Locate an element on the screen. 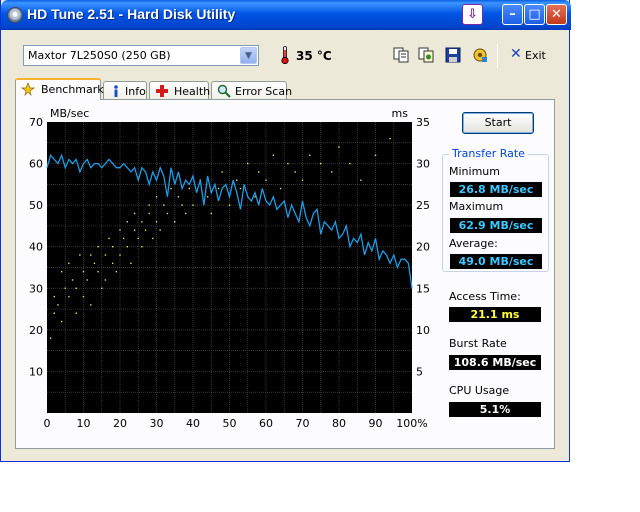 The width and height of the screenshot is (640, 512). save-icon is located at coordinates (453, 55).